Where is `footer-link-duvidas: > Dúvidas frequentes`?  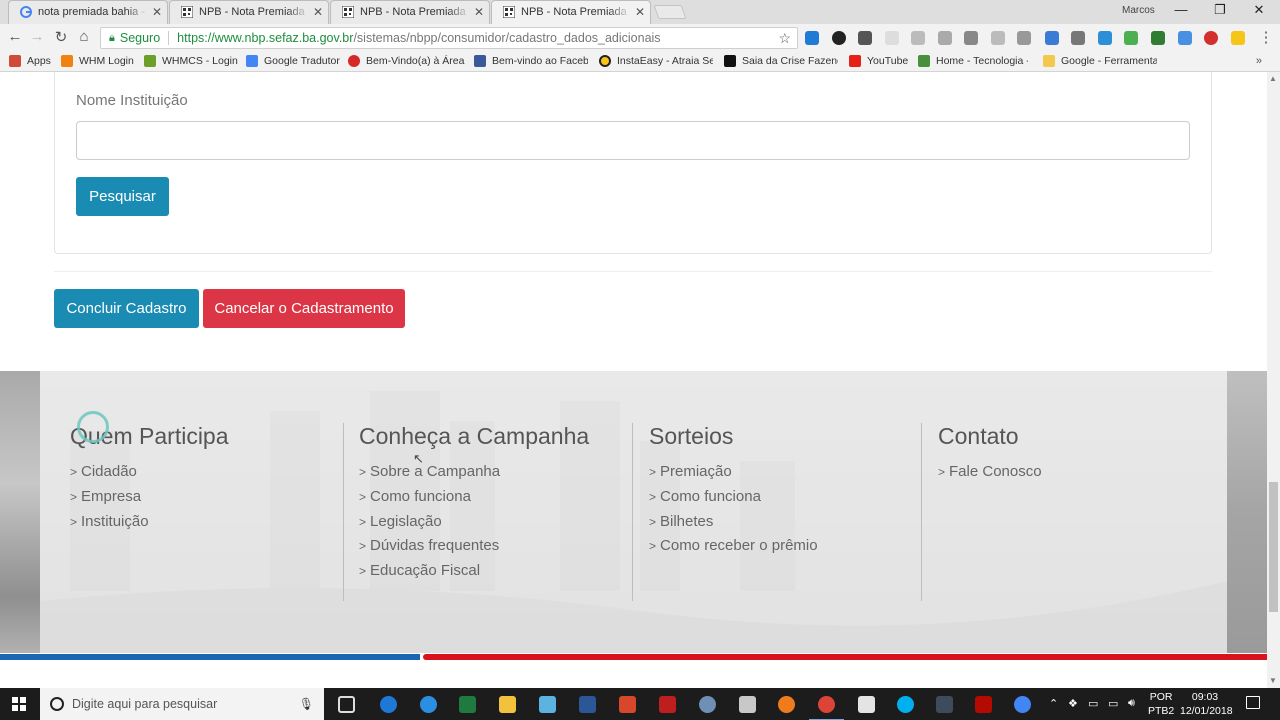
footer-link-duvidas: > Dúvidas frequentes is located at coordinates (474, 546).